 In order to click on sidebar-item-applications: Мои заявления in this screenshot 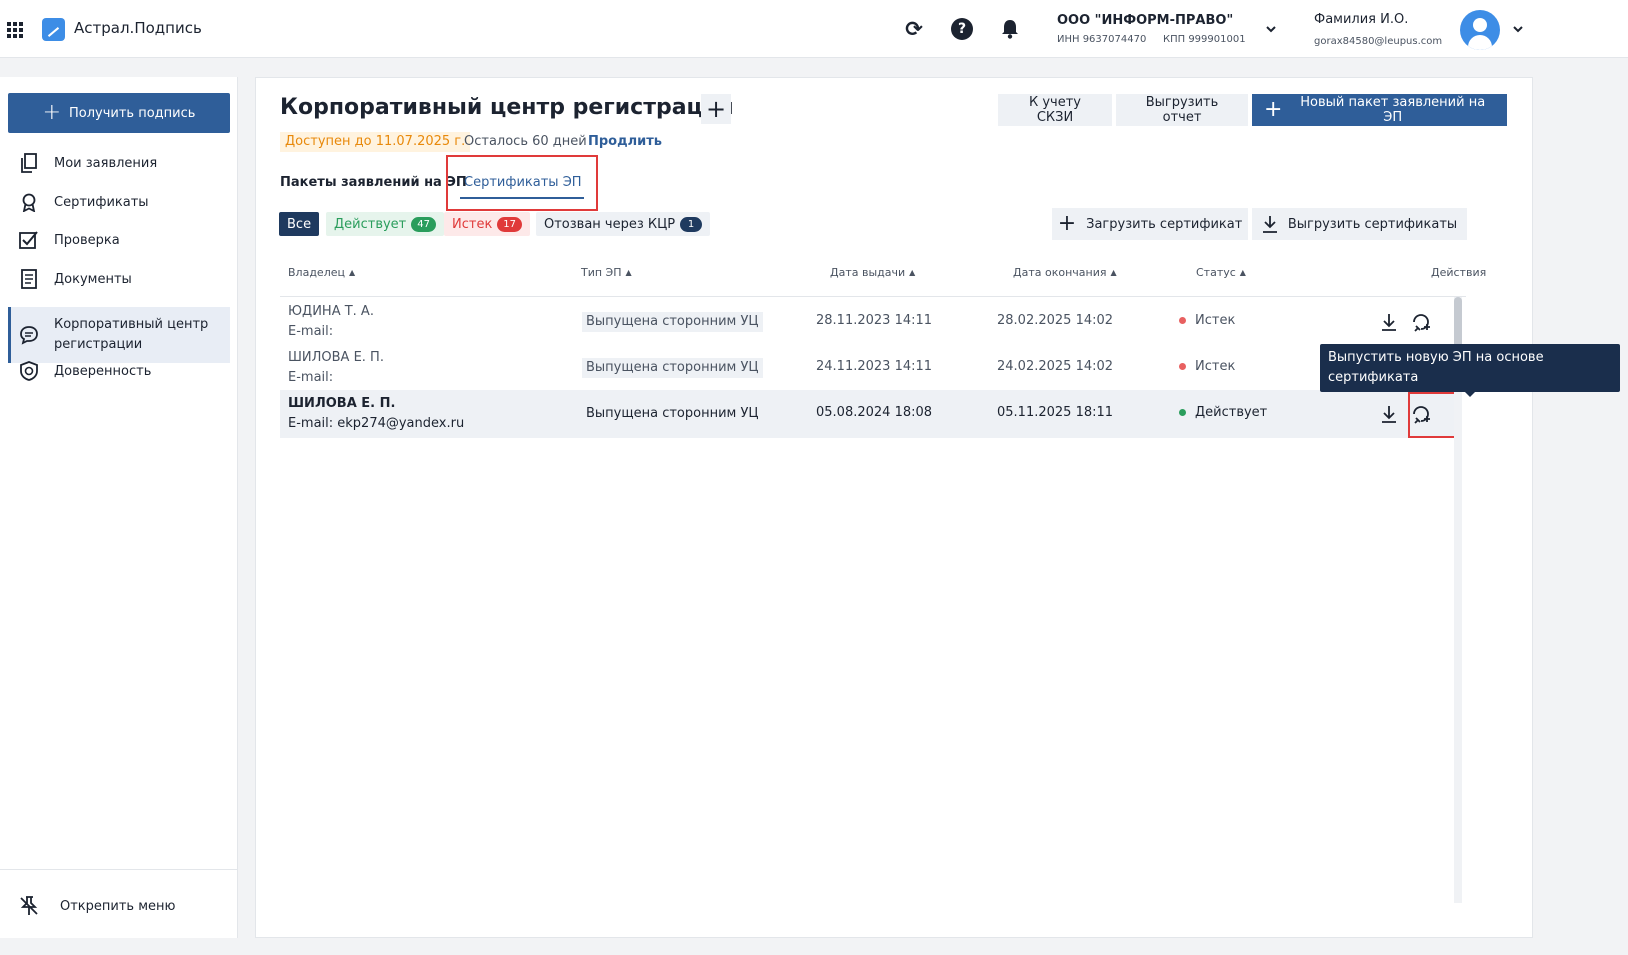, I will do `click(119, 163)`.